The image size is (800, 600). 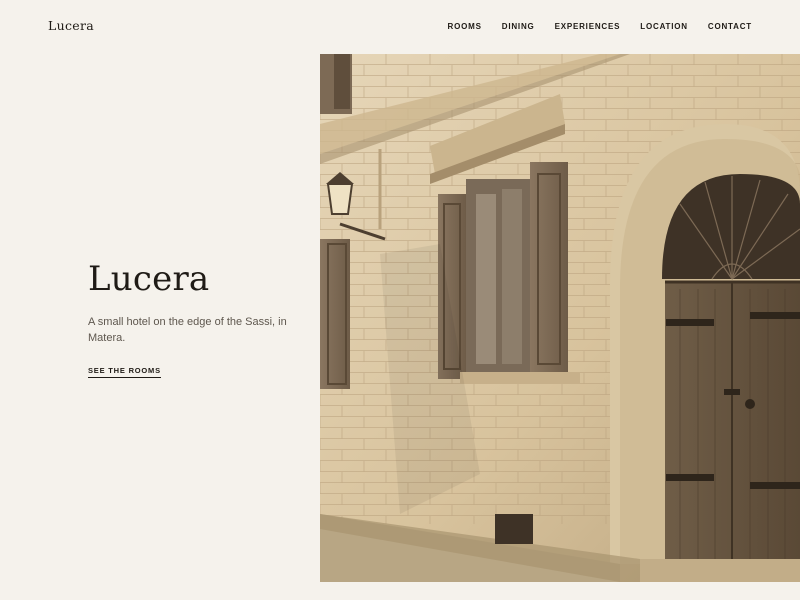 I want to click on nav-rooms: ROOMS, so click(x=465, y=26).